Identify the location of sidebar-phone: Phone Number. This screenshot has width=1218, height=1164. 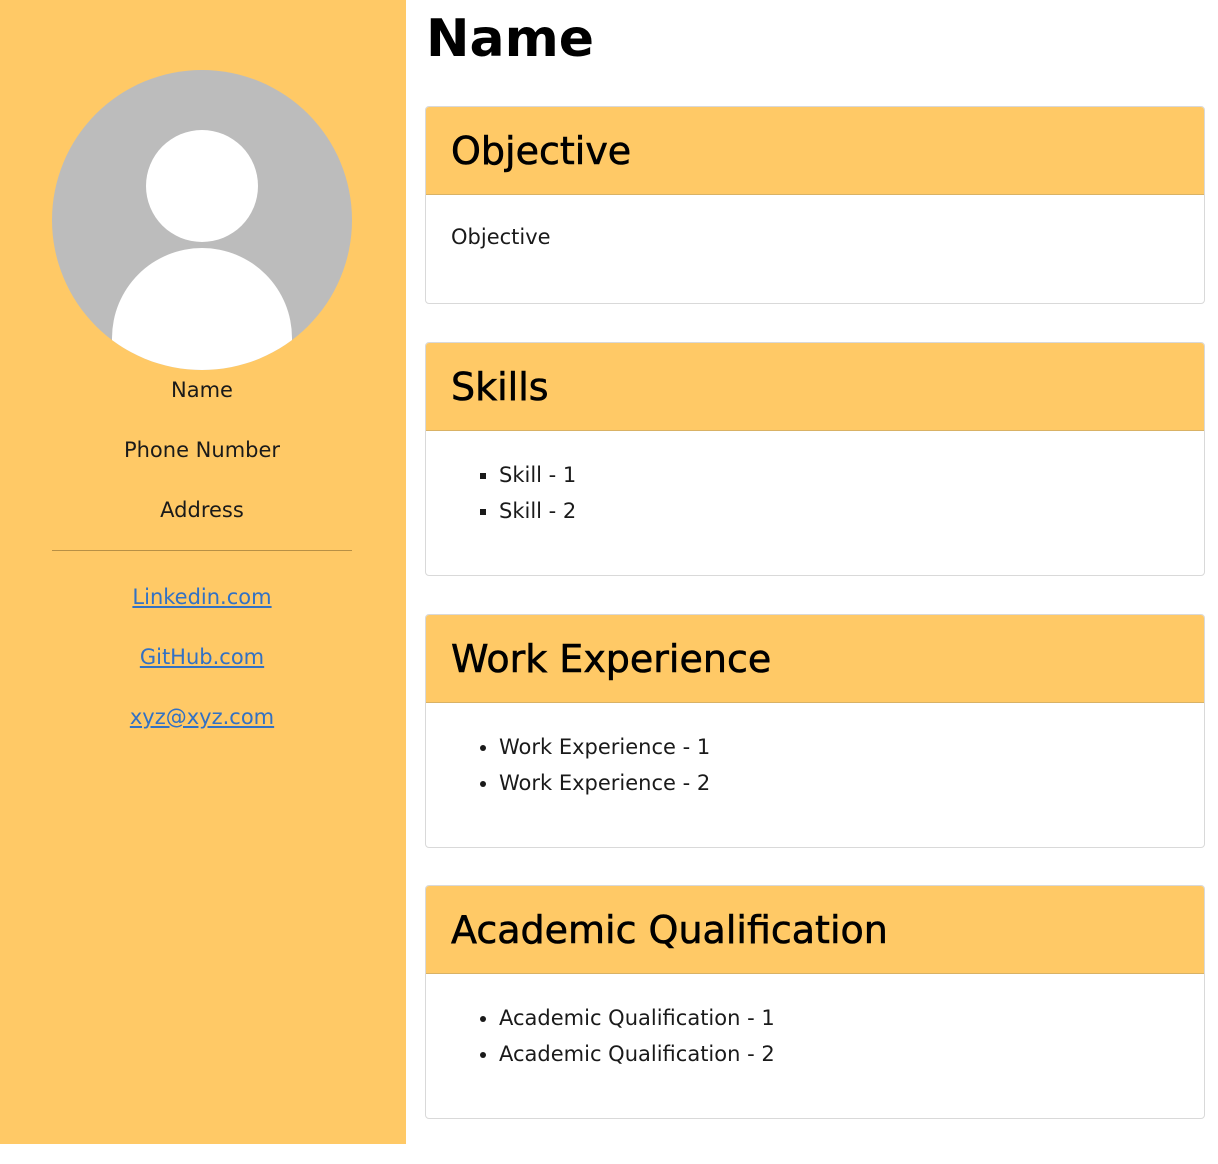
(202, 450).